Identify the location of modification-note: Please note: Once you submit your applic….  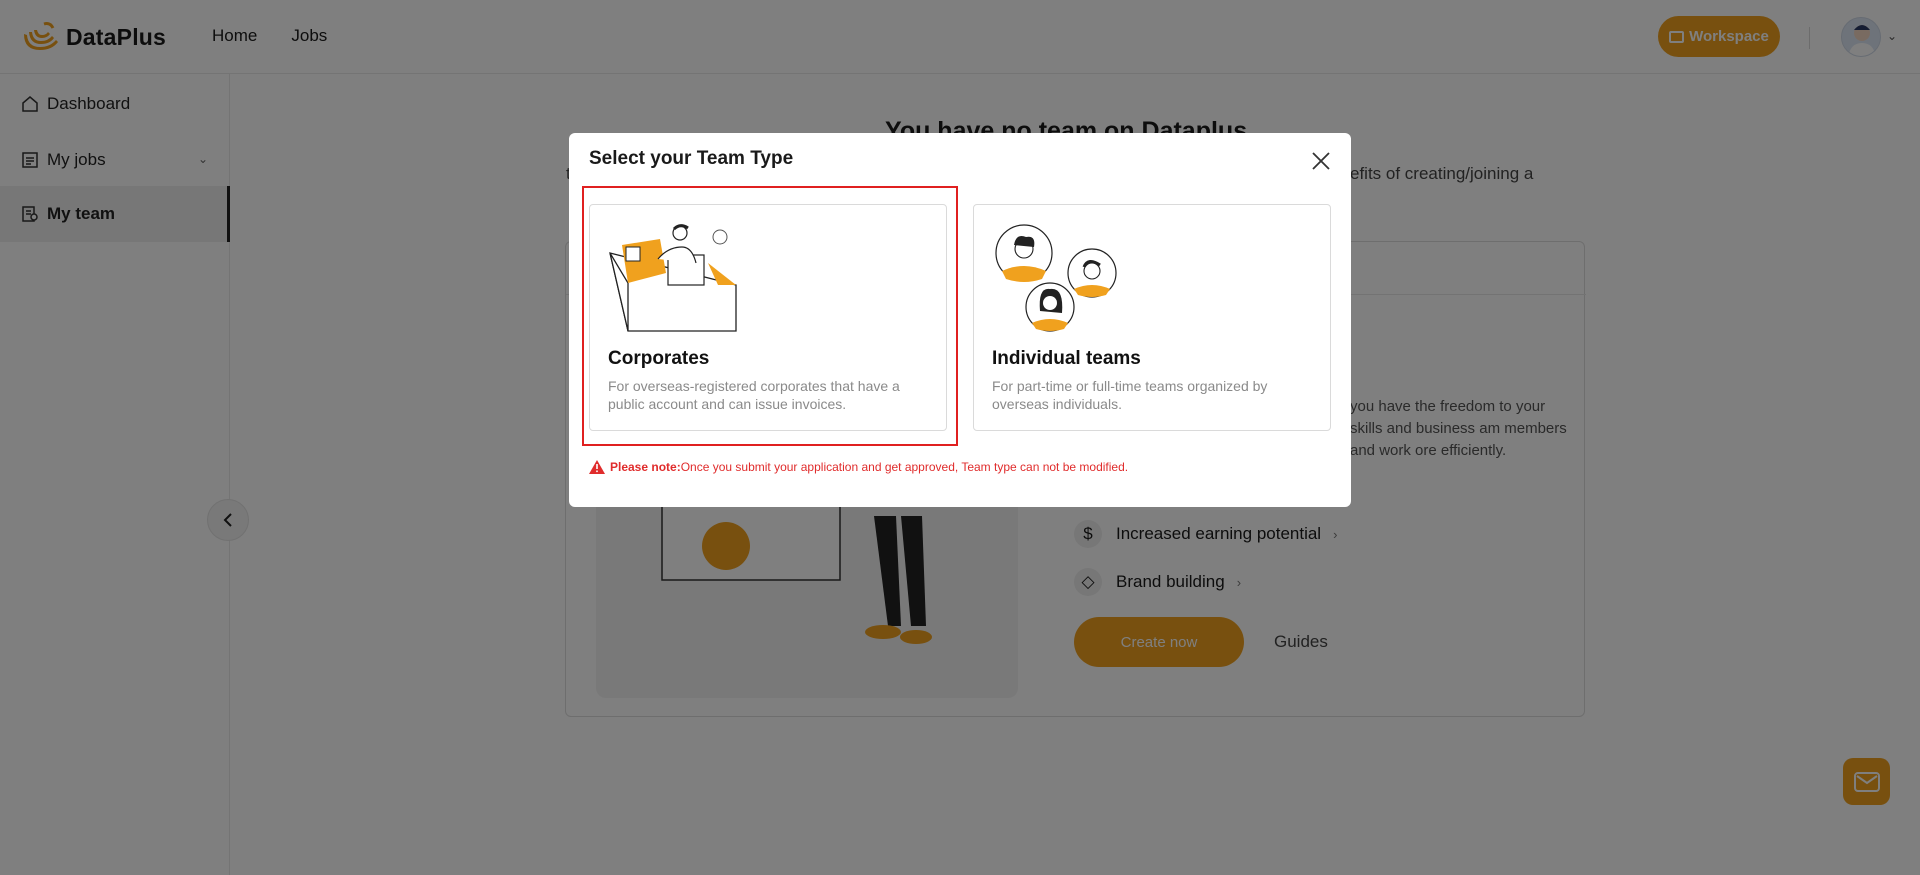
(858, 467).